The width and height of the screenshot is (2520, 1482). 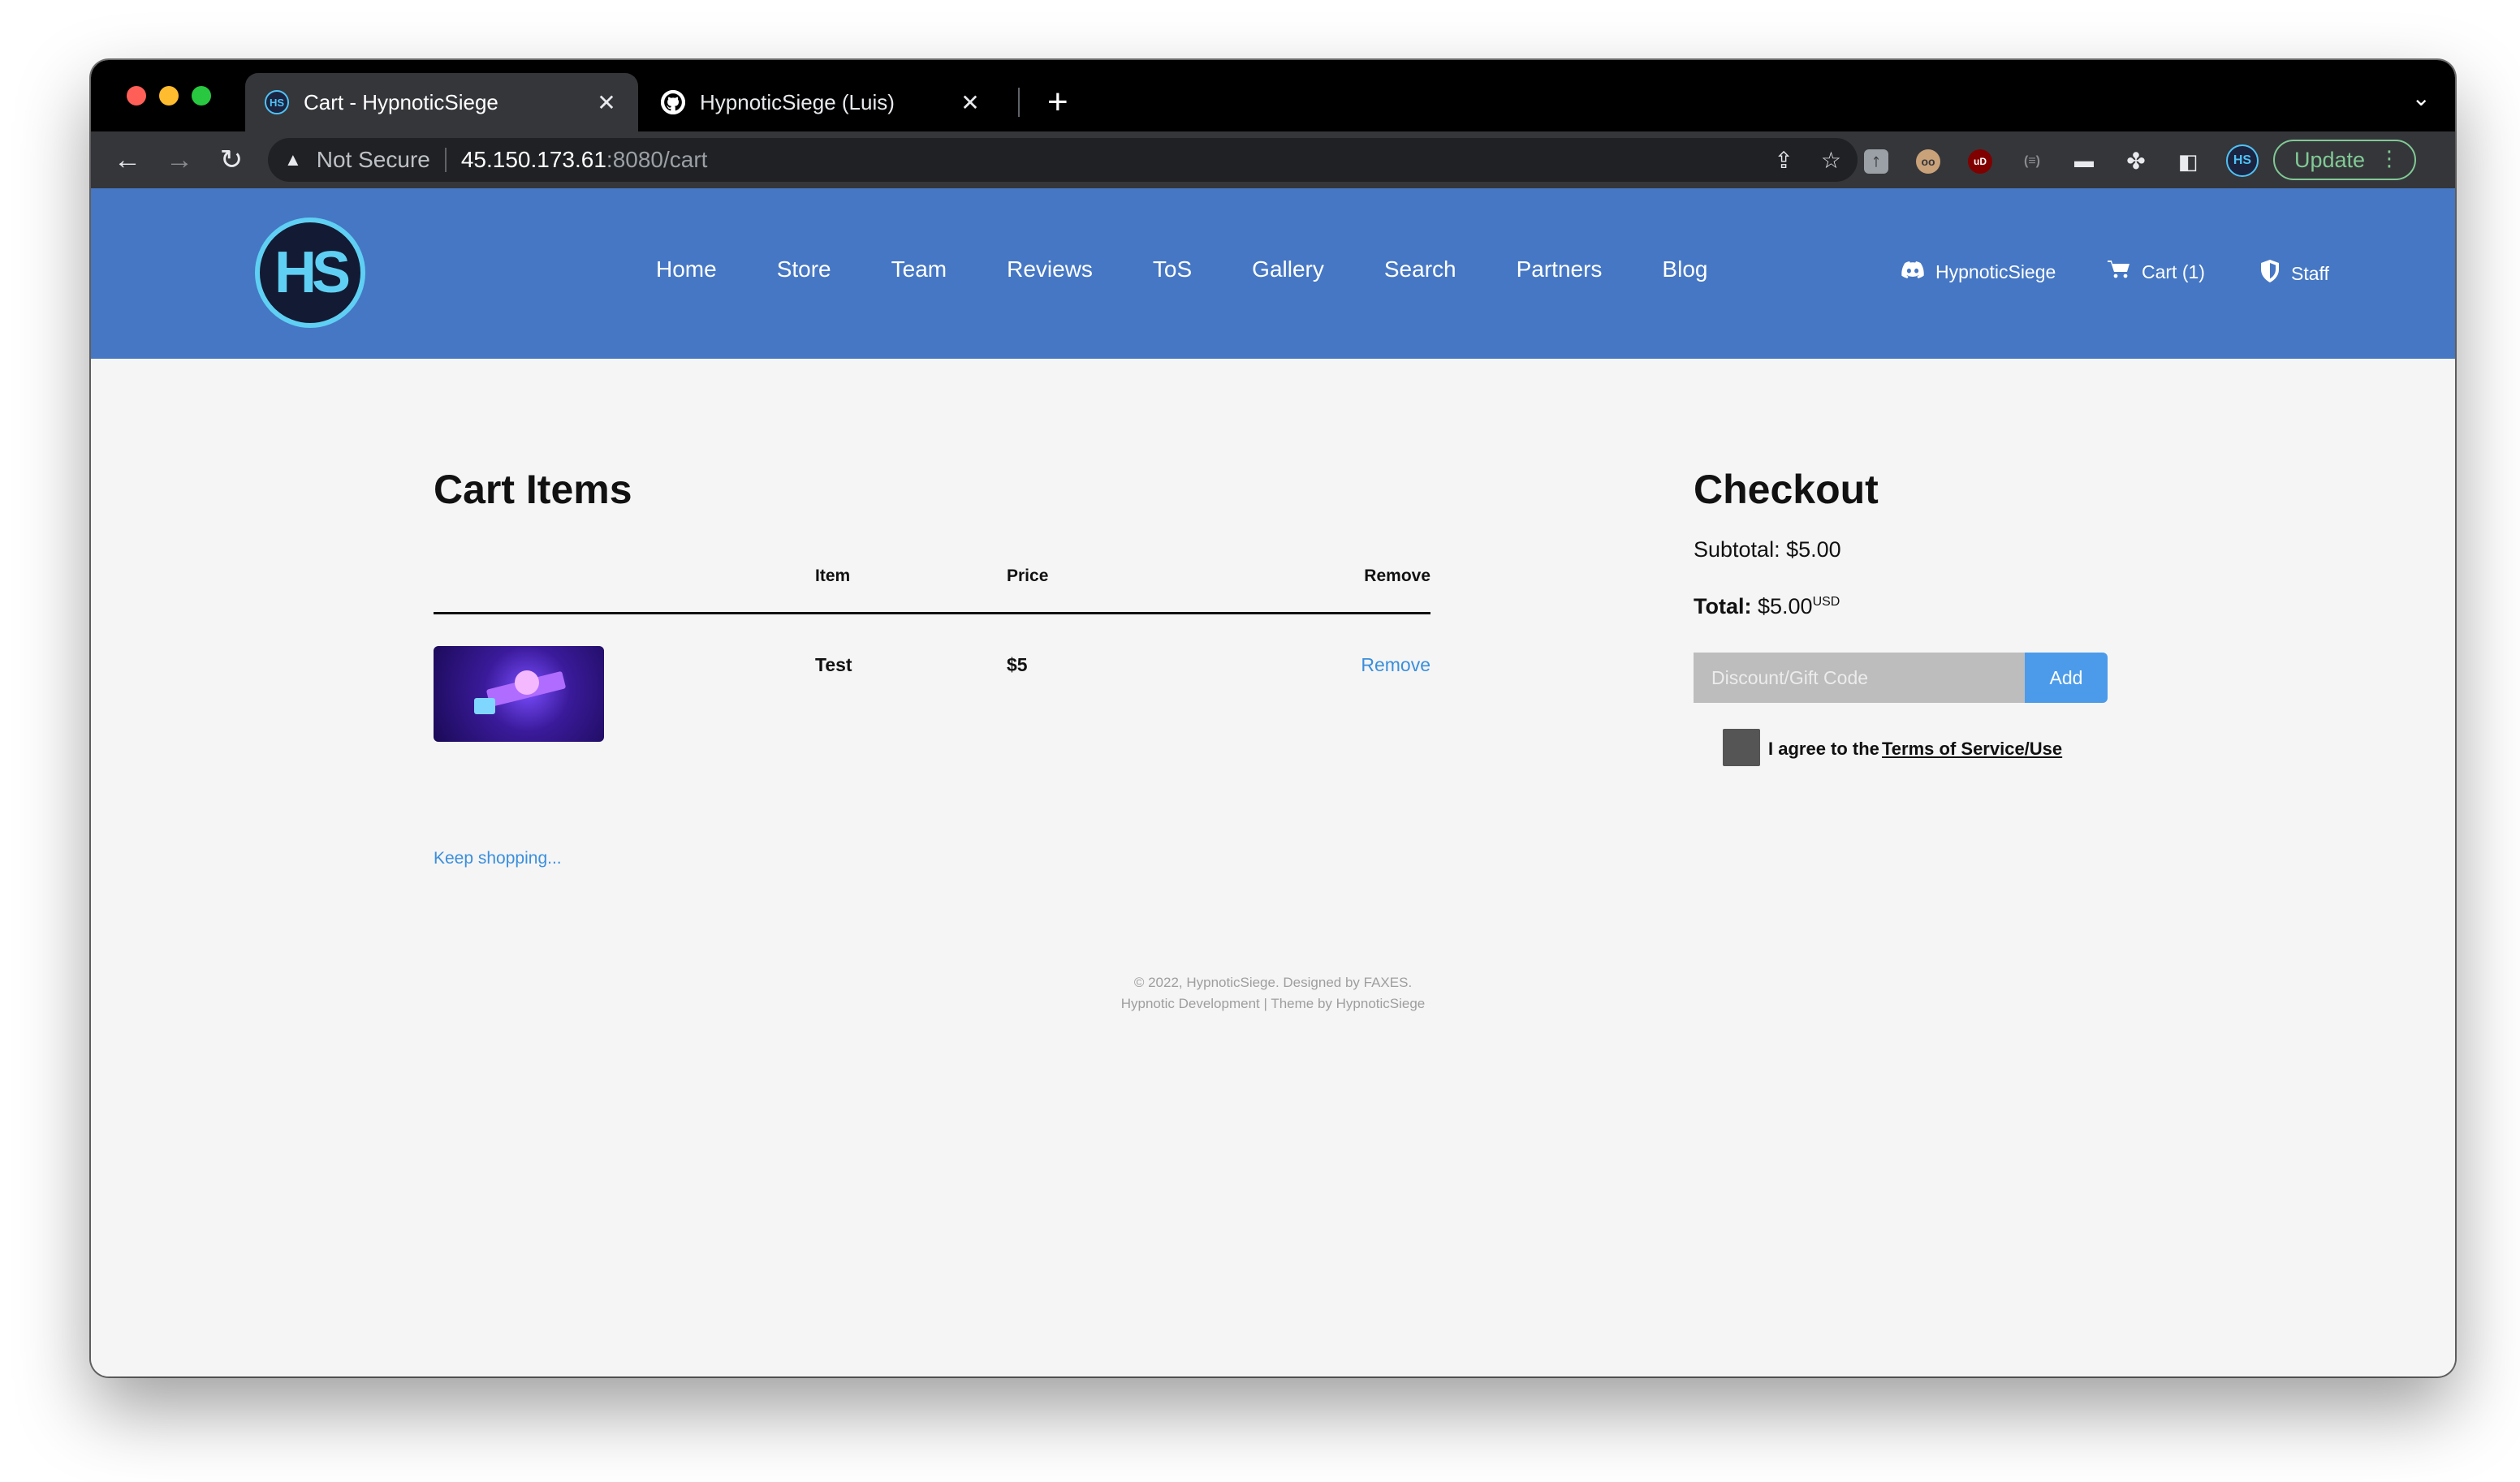 What do you see at coordinates (484, 706) in the screenshot?
I see `satellite-cube-shape` at bounding box center [484, 706].